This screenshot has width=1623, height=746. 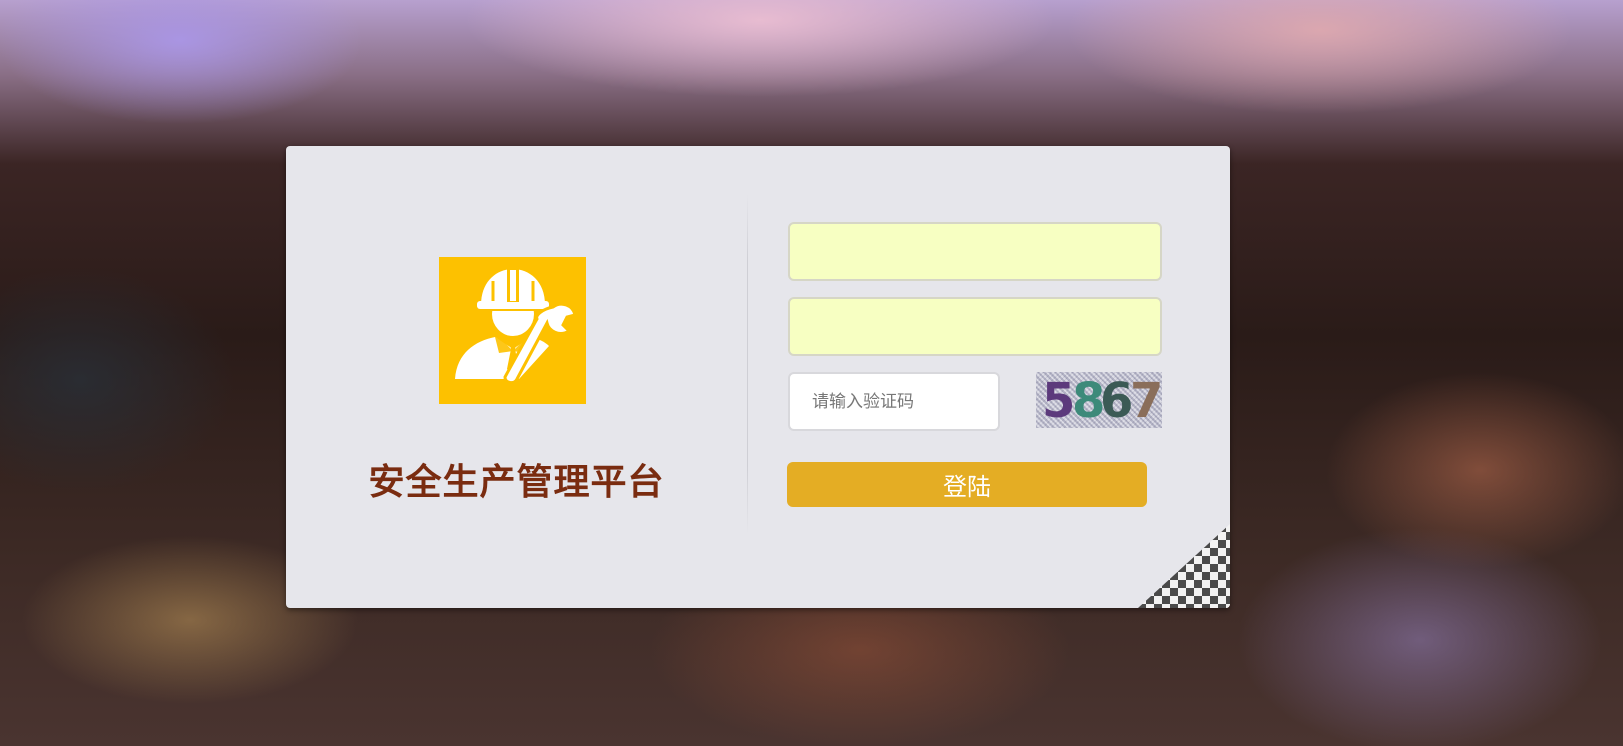 What do you see at coordinates (516, 327) in the screenshot?
I see `worker-helmet-wrench-icon` at bounding box center [516, 327].